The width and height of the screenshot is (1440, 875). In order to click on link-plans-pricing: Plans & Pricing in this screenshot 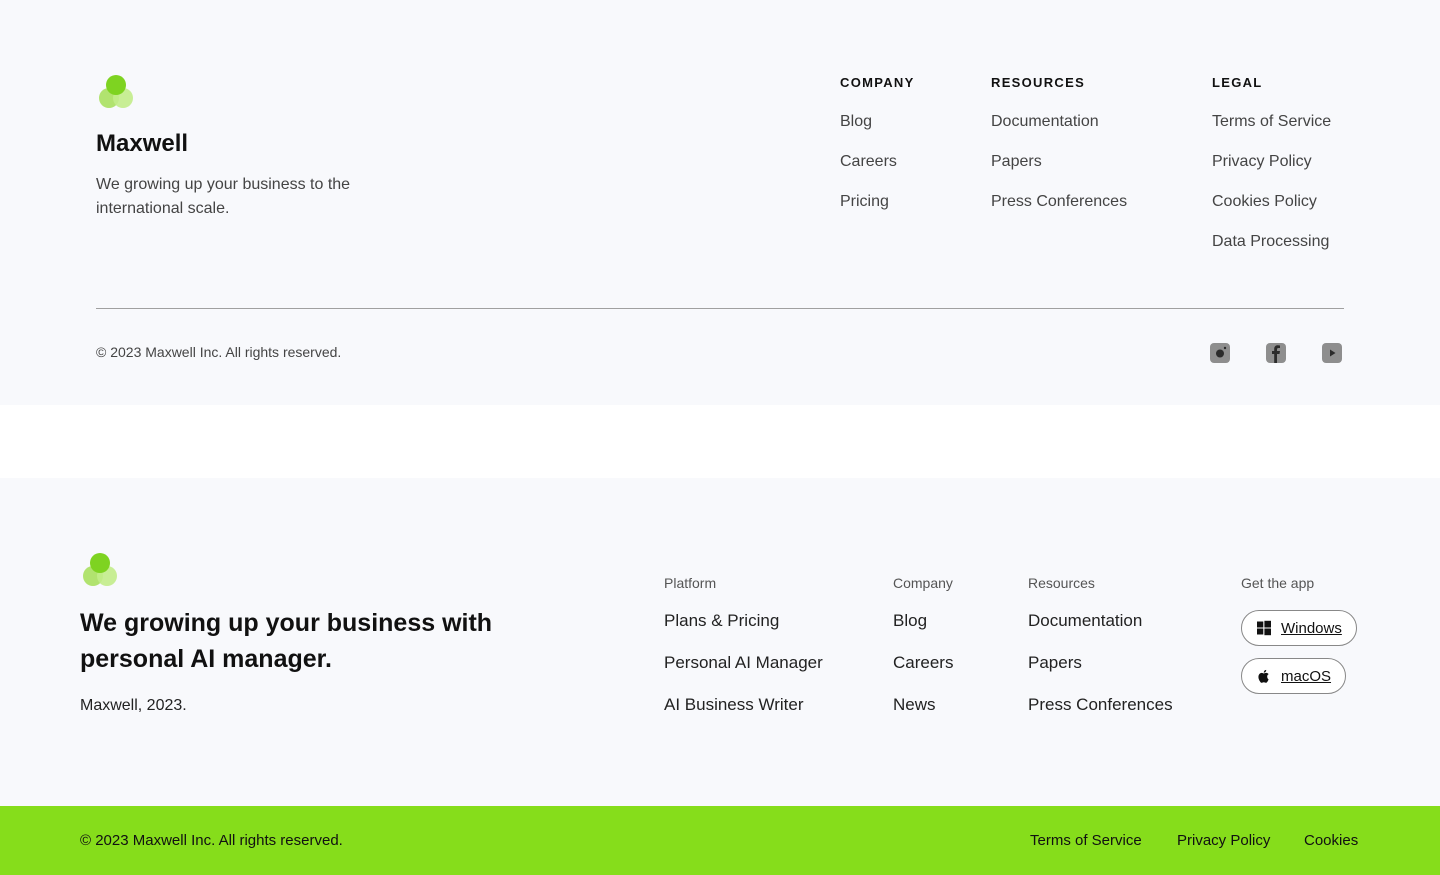, I will do `click(743, 621)`.